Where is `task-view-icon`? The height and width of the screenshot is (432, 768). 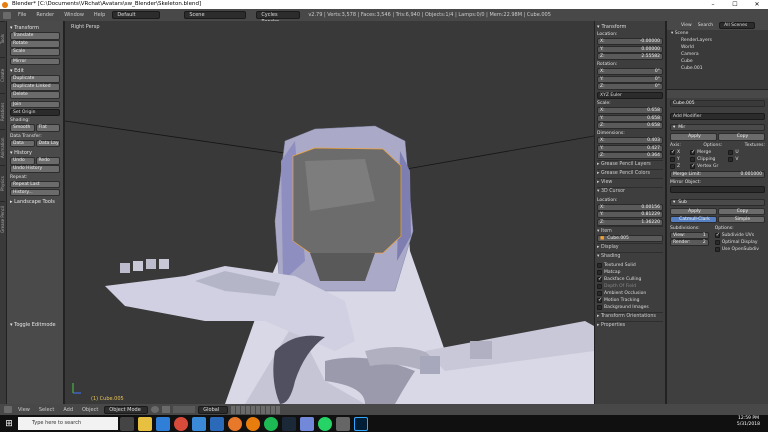 task-view-icon is located at coordinates (127, 423).